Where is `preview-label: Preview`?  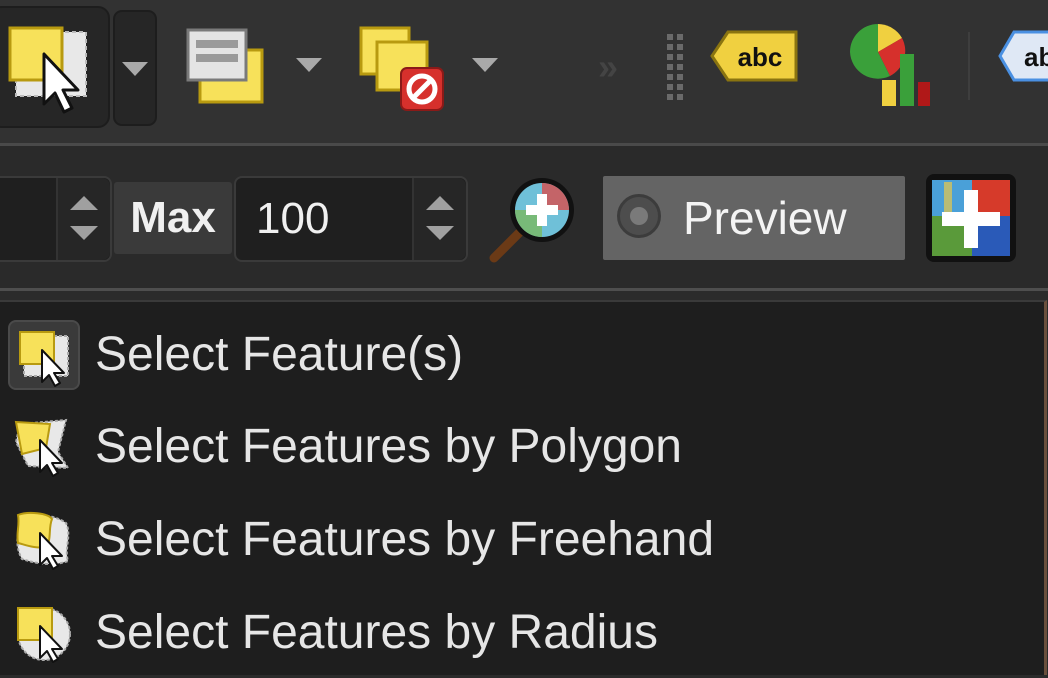
preview-label: Preview is located at coordinates (765, 218).